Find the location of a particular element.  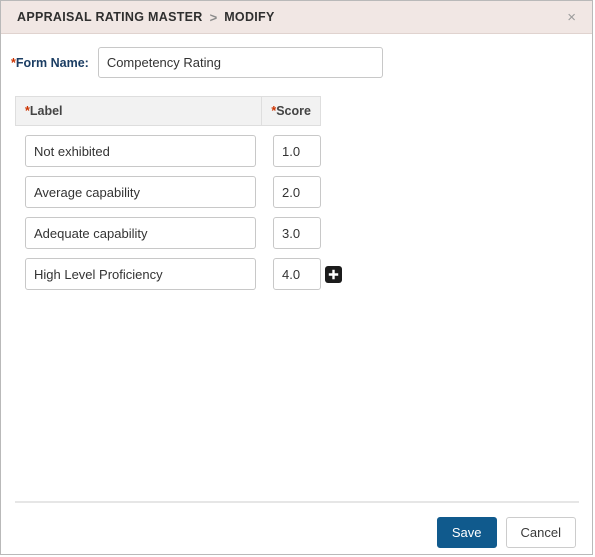

plus-icon is located at coordinates (333, 274).